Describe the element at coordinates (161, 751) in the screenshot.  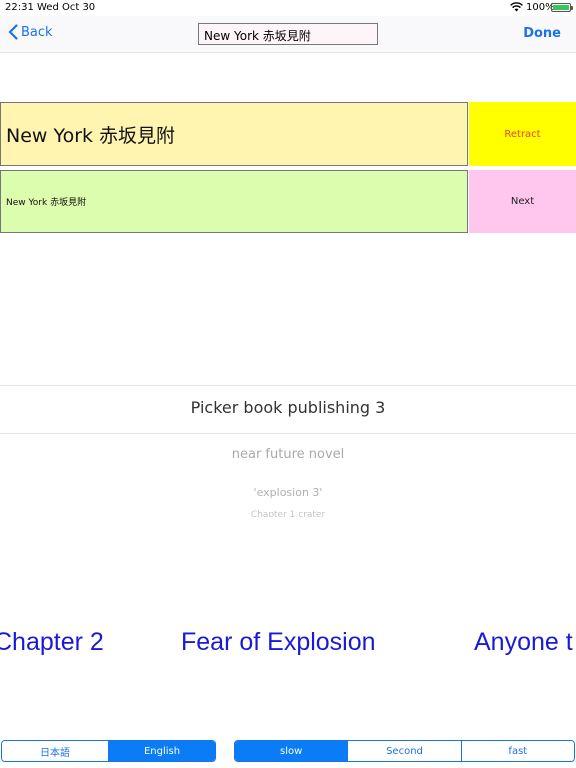
I see `segment-english: English` at that location.